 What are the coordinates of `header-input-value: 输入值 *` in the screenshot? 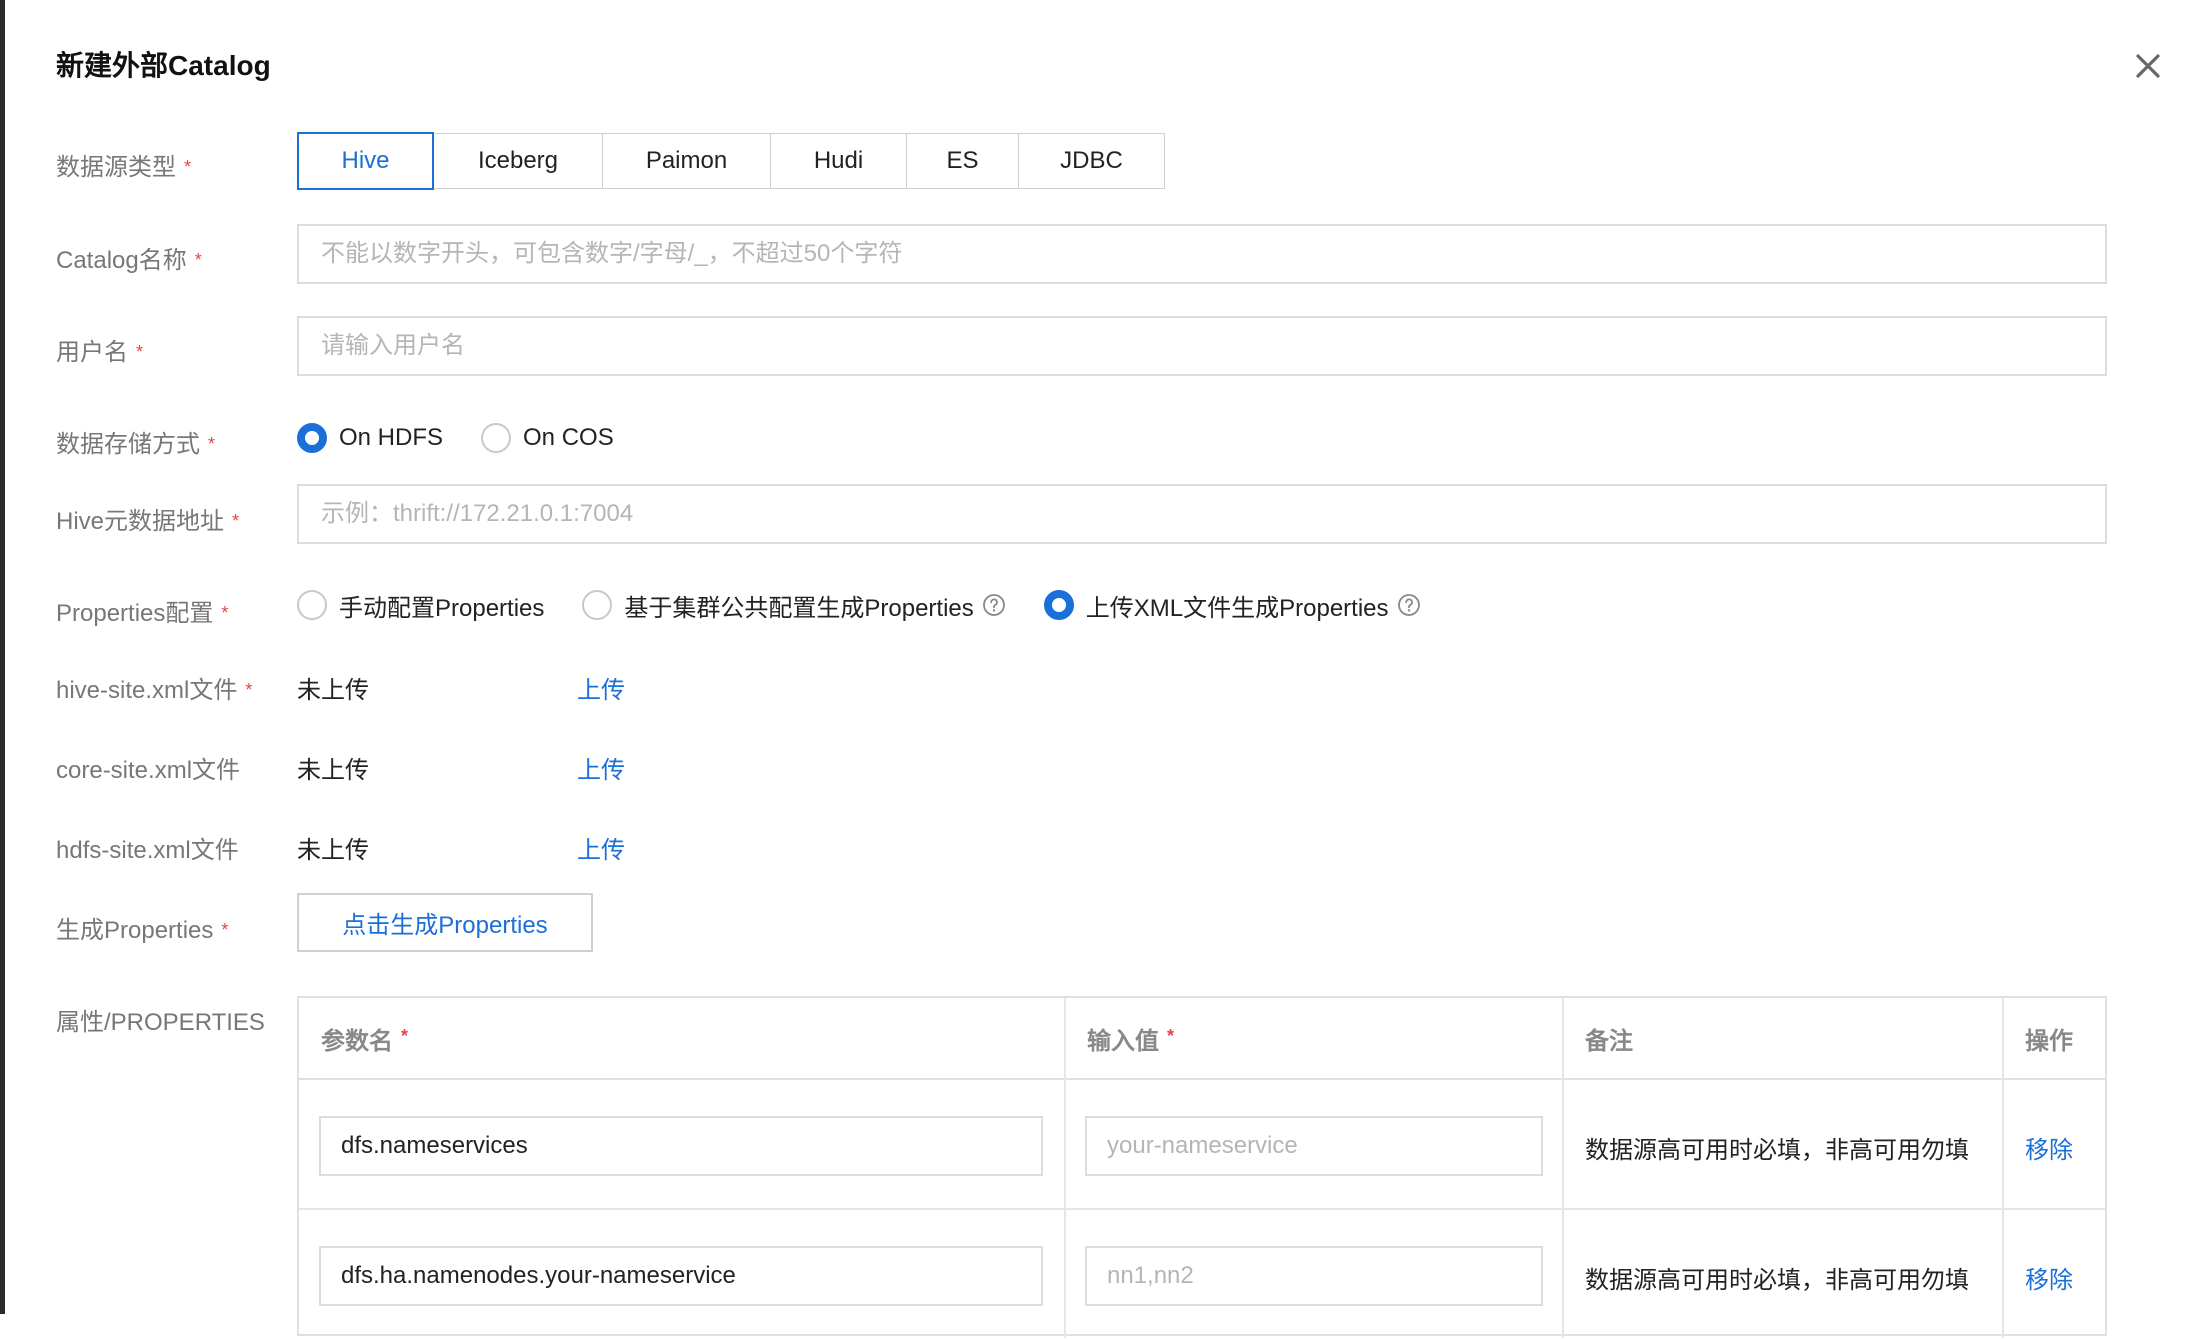 It's located at (1131, 1040).